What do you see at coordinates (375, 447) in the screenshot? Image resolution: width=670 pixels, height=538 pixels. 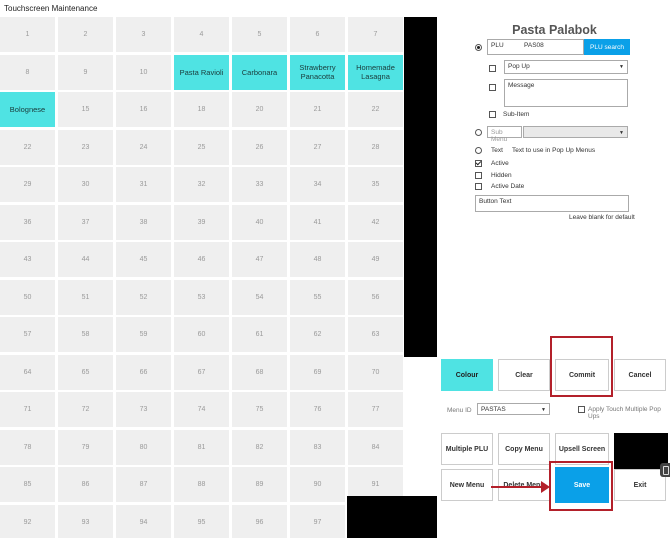 I see `grid-button: 84` at bounding box center [375, 447].